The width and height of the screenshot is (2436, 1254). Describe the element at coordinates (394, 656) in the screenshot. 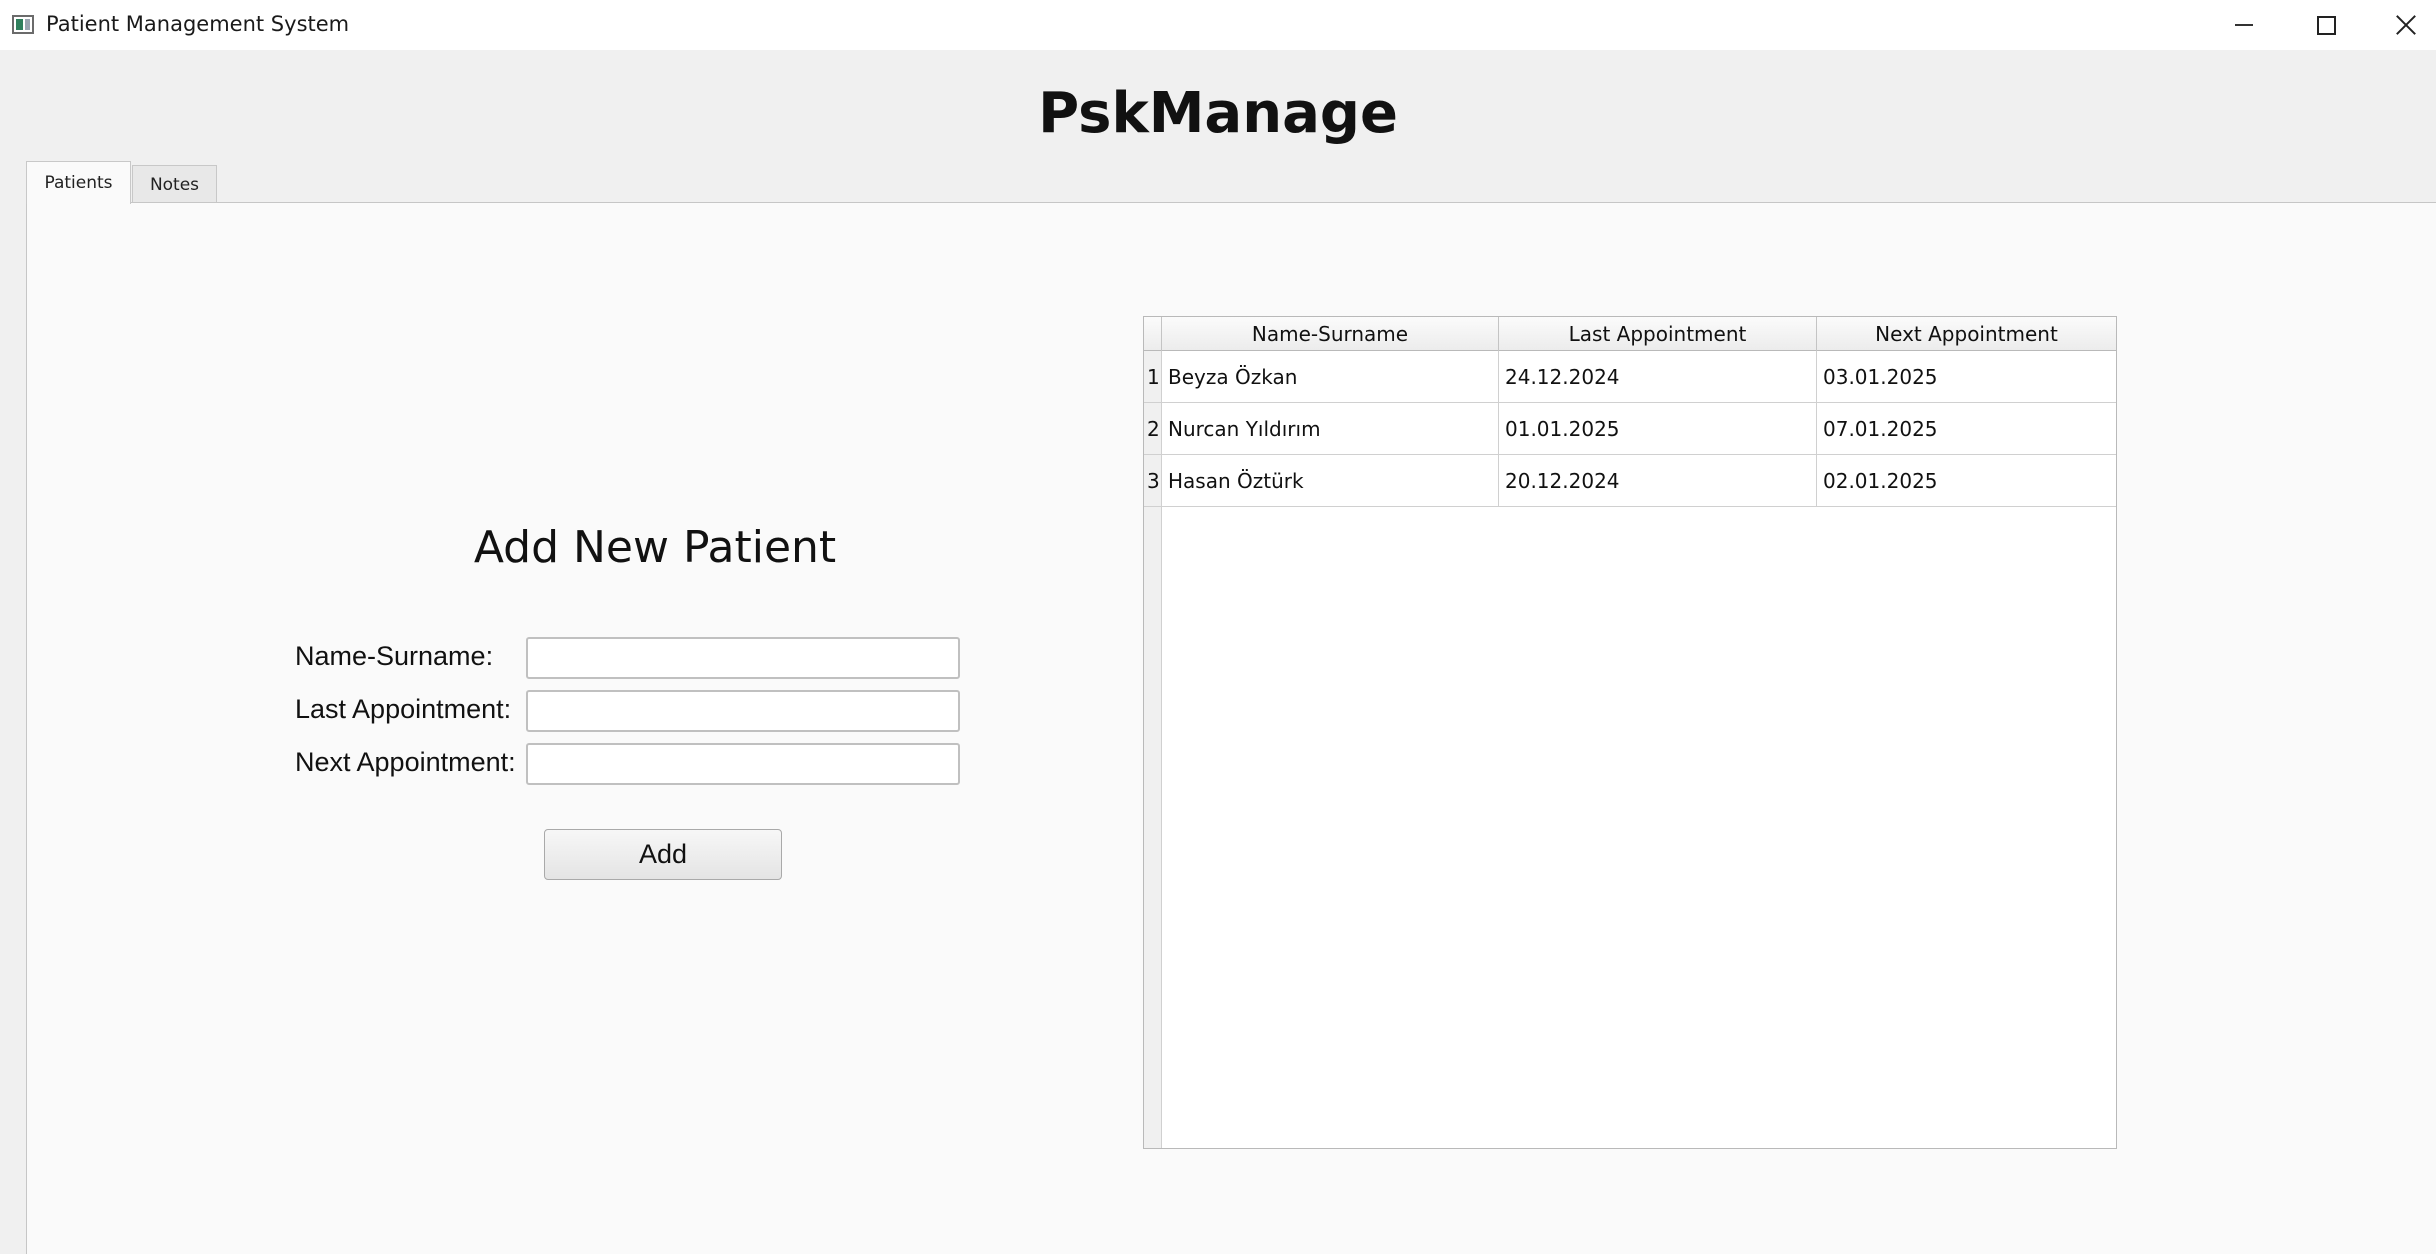

I see `name-surname-label: Name-Surname:` at that location.